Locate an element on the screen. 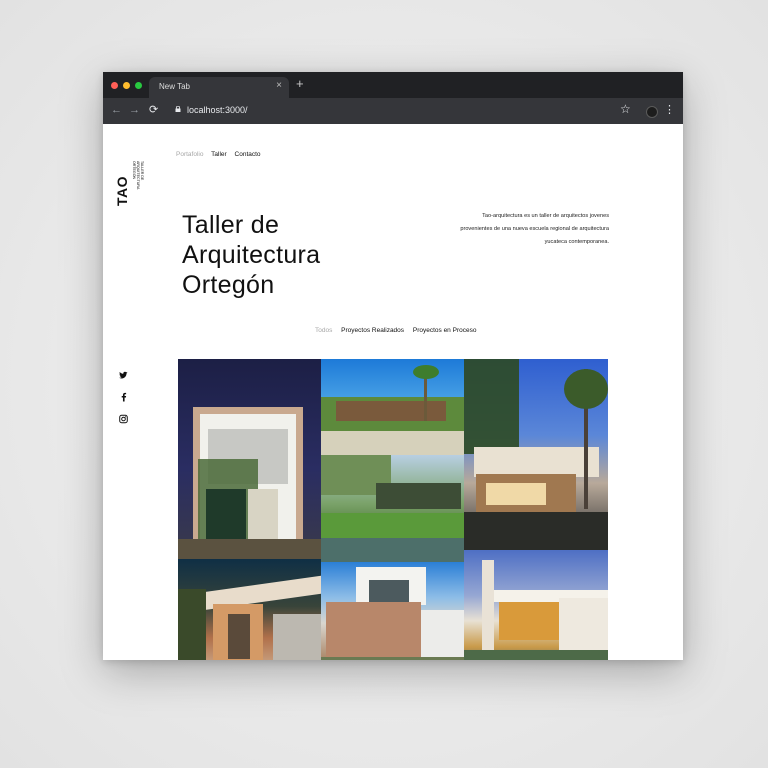 The height and width of the screenshot is (768, 768). facebook-icon is located at coordinates (123, 397).